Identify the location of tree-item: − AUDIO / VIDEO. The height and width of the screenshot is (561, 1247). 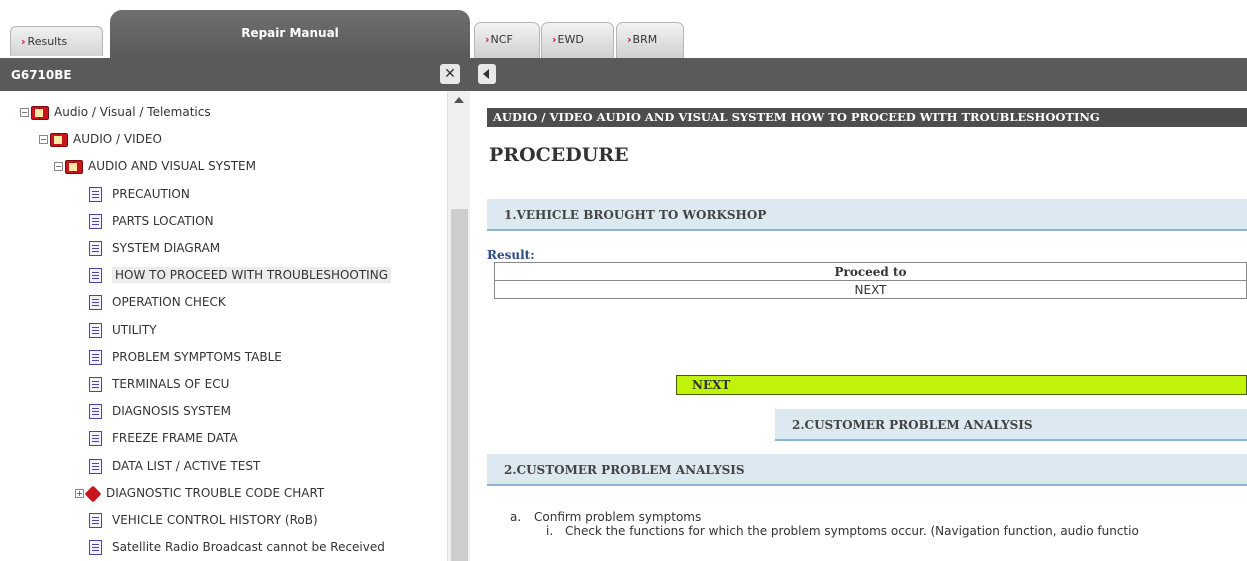
(100, 139).